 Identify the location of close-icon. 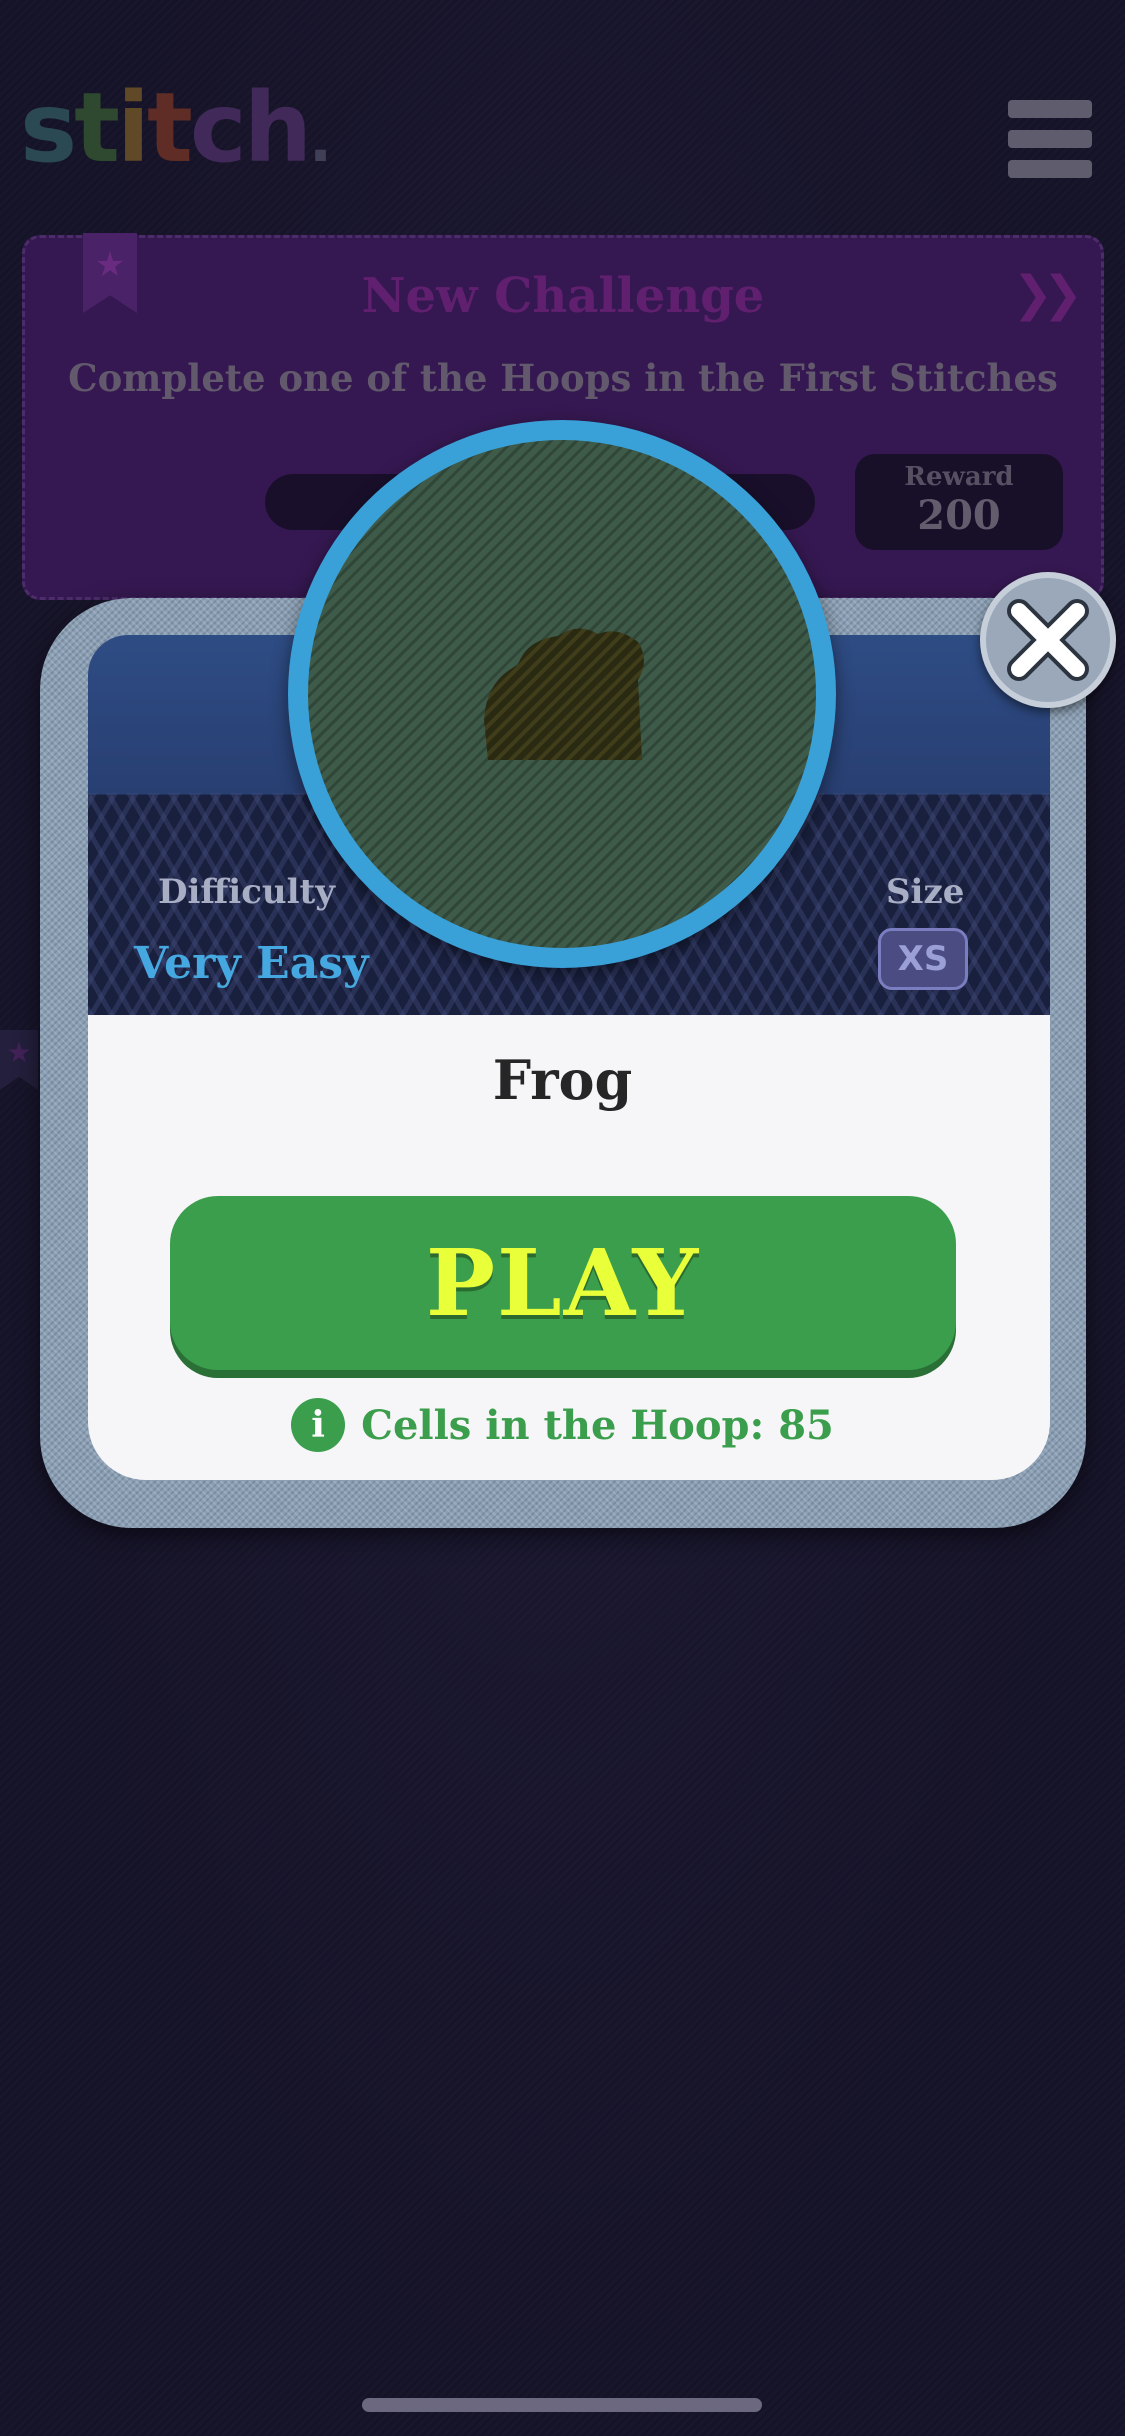
(1048, 640).